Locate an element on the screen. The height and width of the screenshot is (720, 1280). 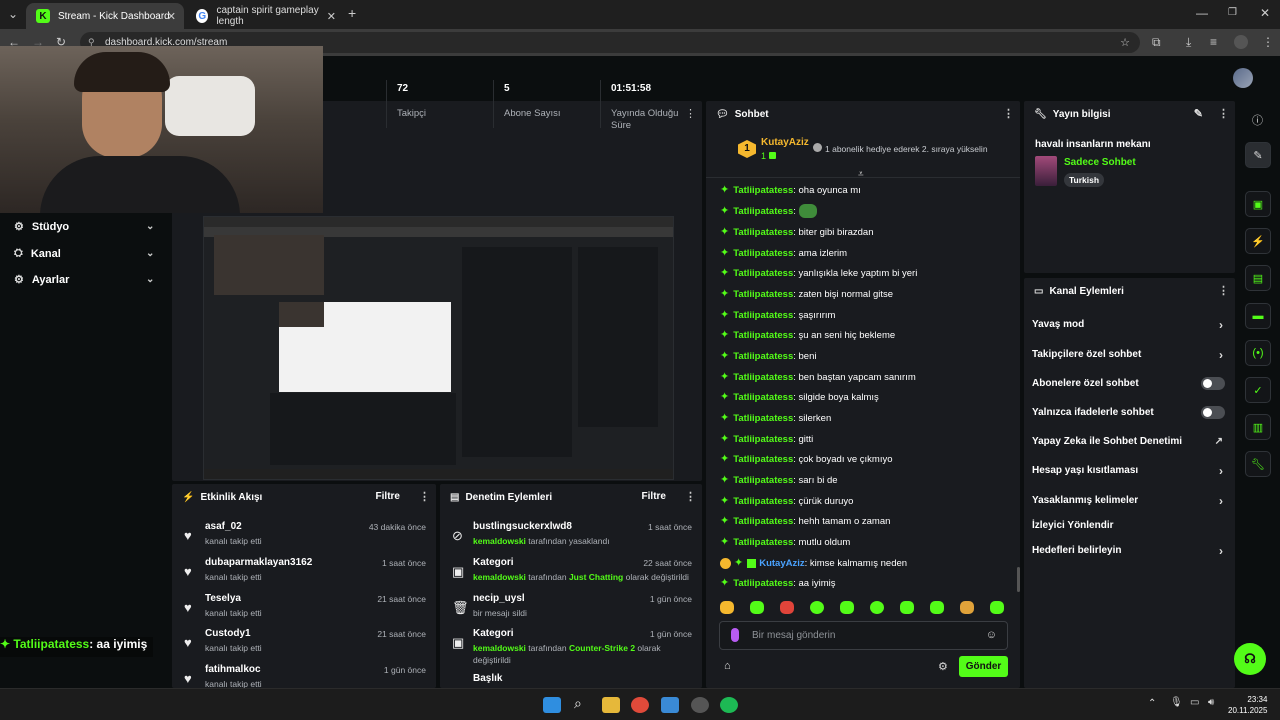
chat-settings-icon: ⚙ is located at coordinates (943, 666).